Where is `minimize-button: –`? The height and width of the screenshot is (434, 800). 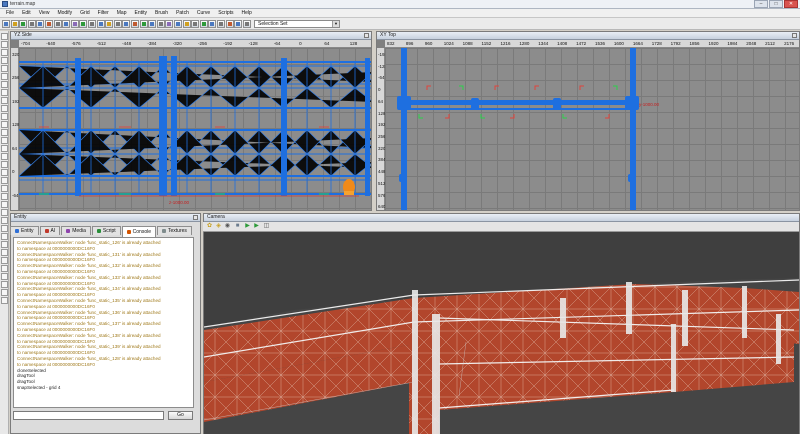 minimize-button: – is located at coordinates (761, 4).